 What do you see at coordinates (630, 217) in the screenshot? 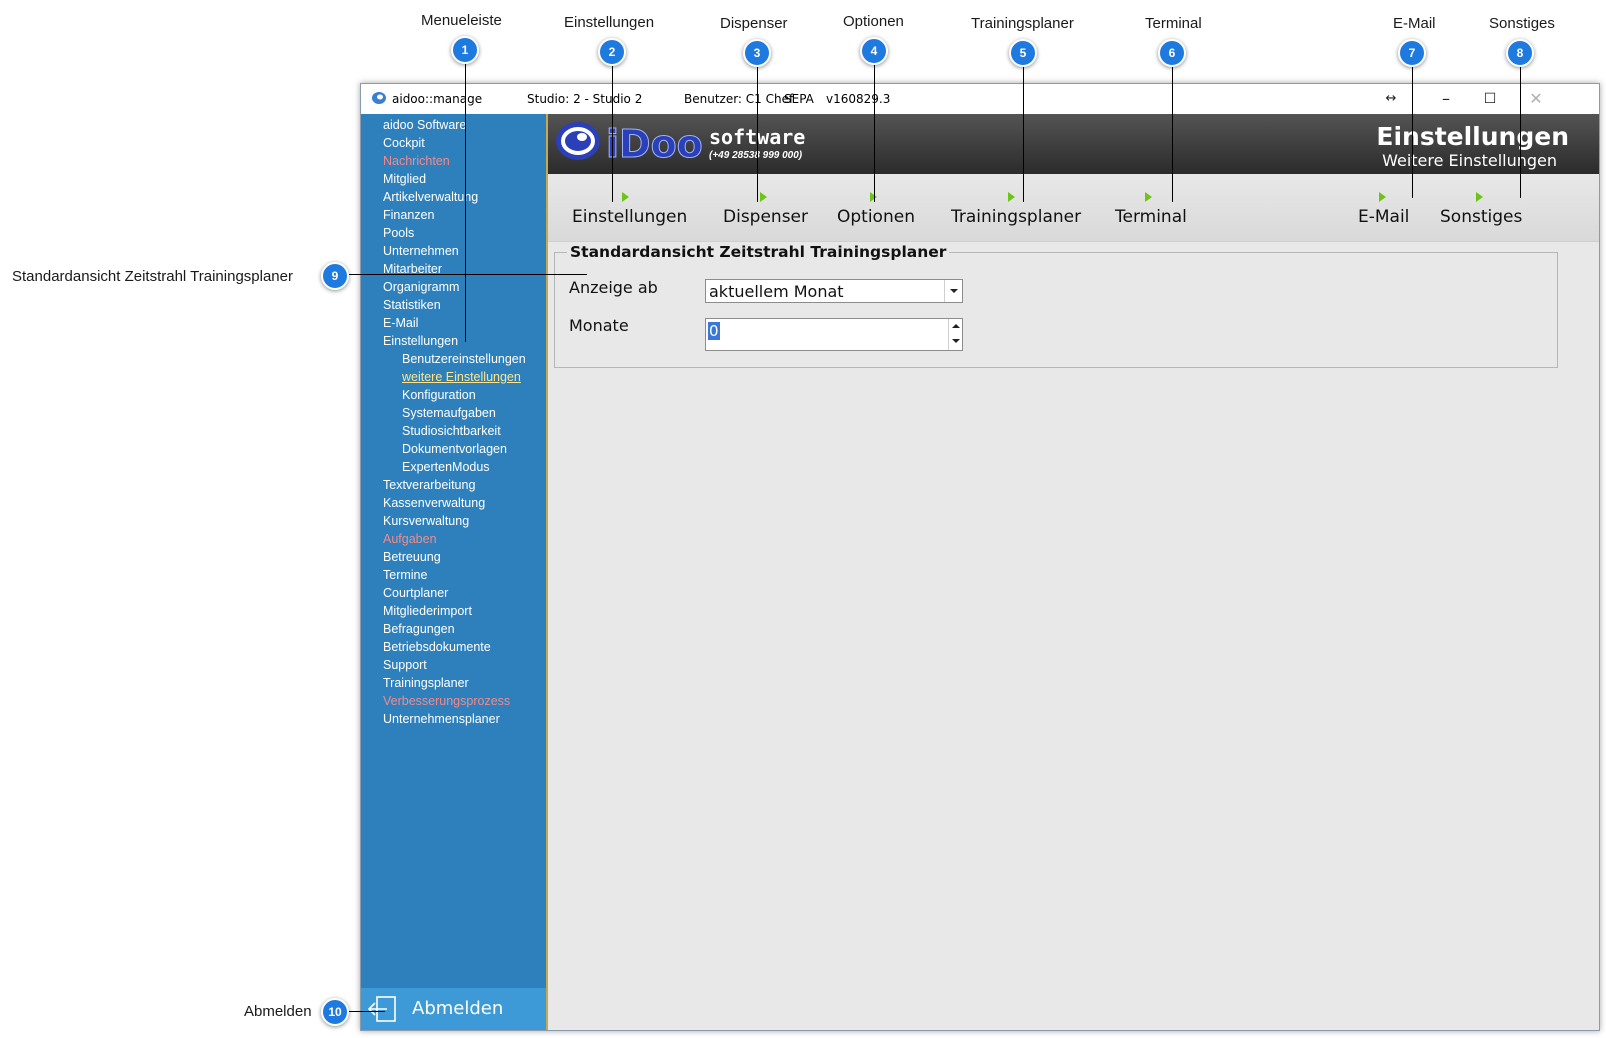
I see `tab-label: Einstellungen` at bounding box center [630, 217].